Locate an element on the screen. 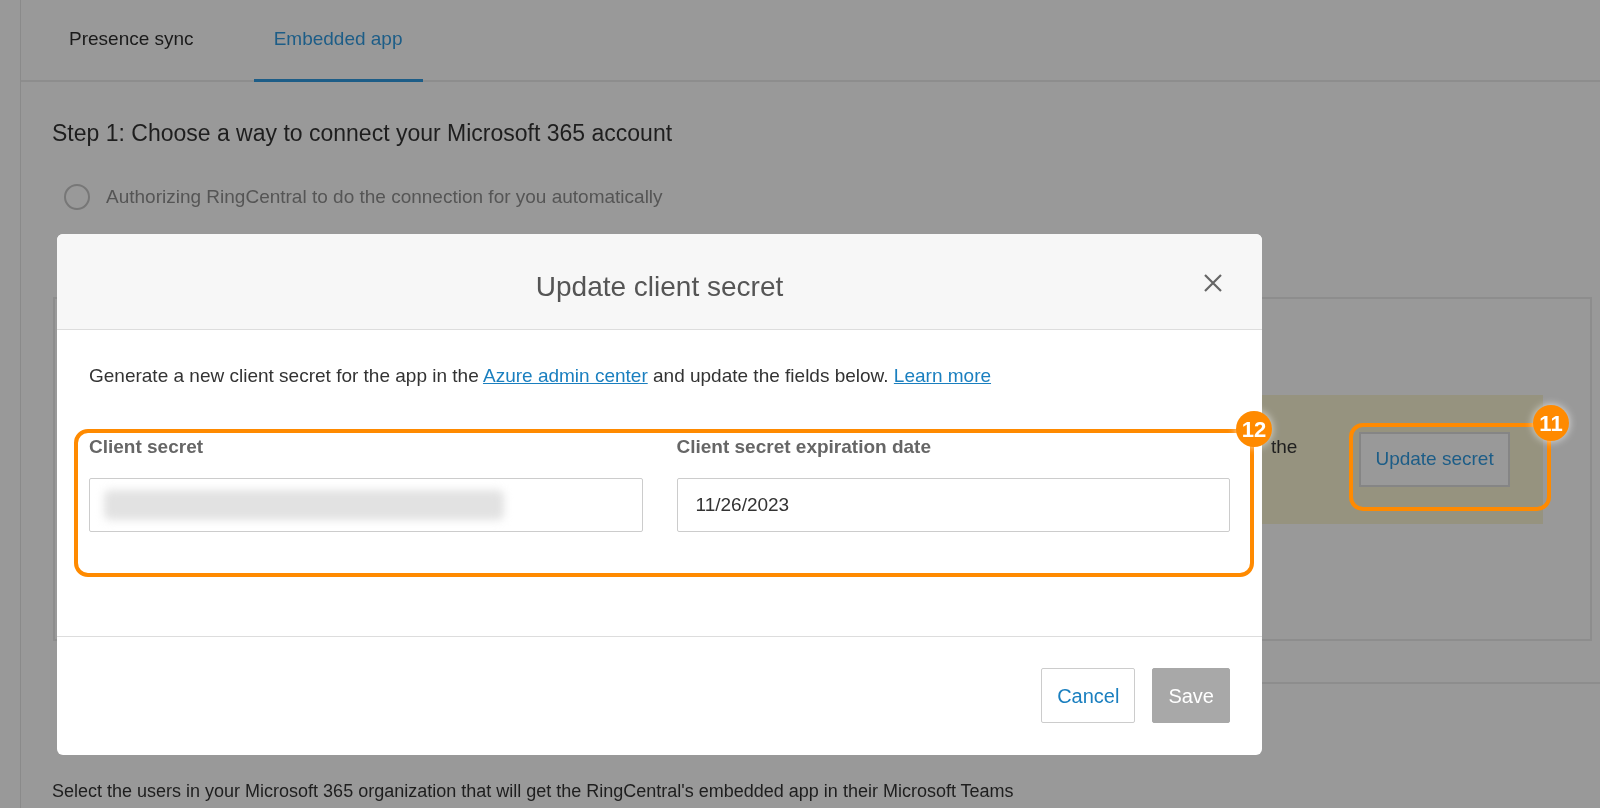  link: Azure admin center is located at coordinates (565, 375).